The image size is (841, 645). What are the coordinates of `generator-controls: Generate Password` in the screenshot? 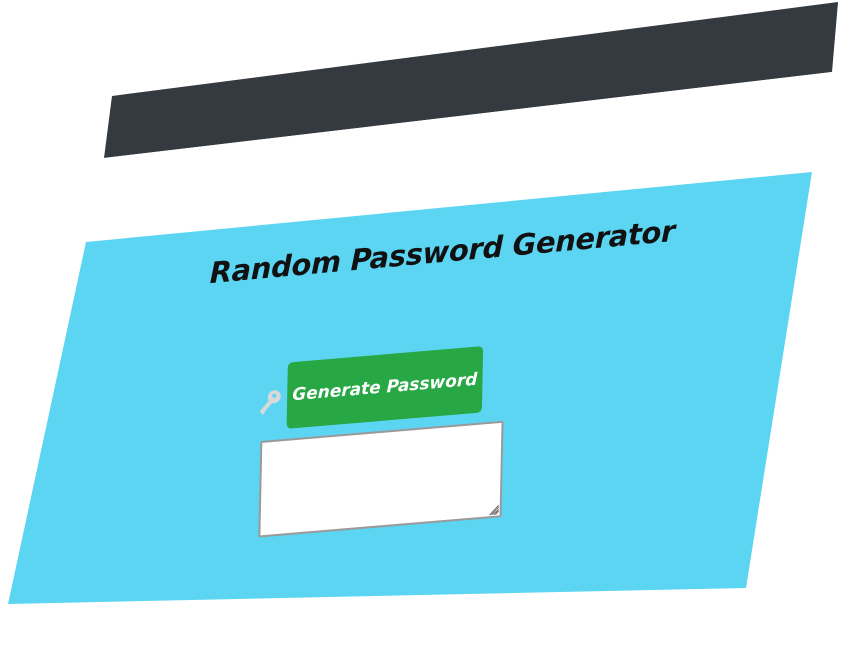 It's located at (390, 449).